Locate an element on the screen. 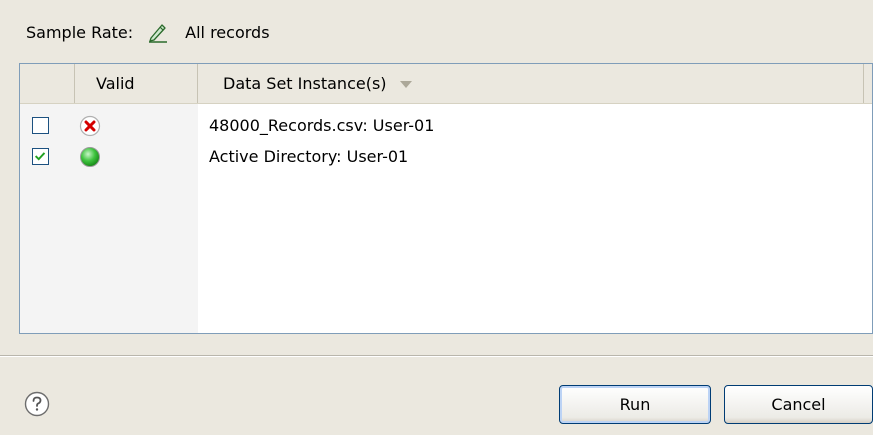 The height and width of the screenshot is (435, 873). sample-rate-row: Sample Rate: All records is located at coordinates (148, 32).